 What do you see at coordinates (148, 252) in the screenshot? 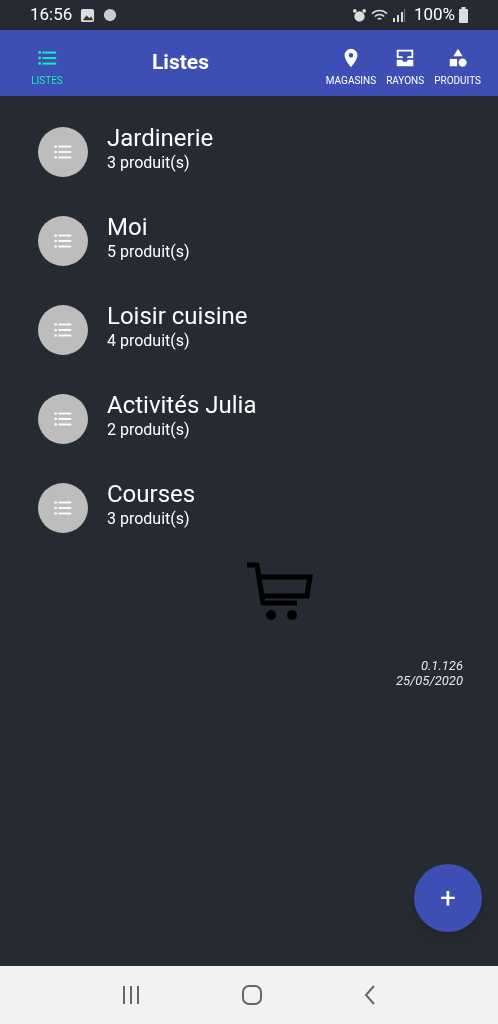
I see `product-count: 5 produit(s)` at bounding box center [148, 252].